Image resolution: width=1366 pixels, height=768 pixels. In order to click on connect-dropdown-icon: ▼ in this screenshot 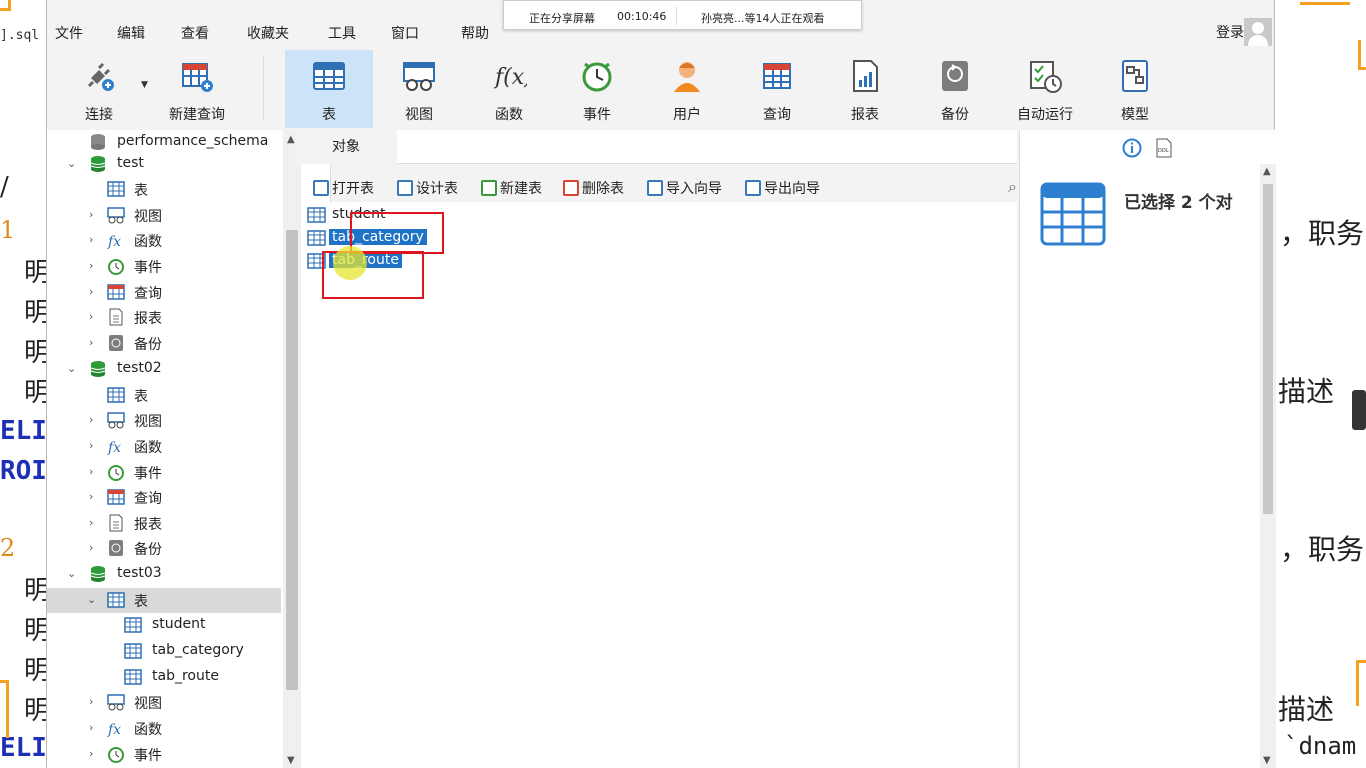, I will do `click(144, 85)`.